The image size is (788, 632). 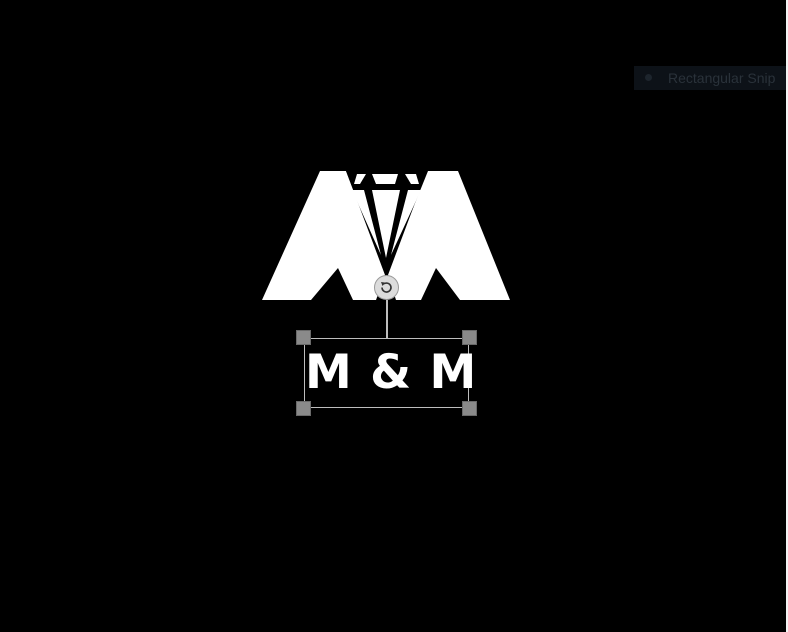 I want to click on rotation-connector, so click(x=387, y=319).